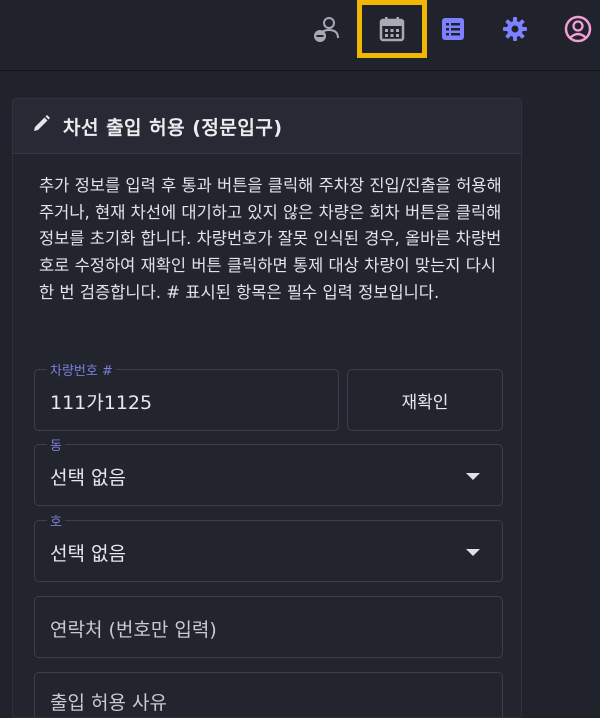  I want to click on ho-select: 호 선택 없음, so click(268, 546).